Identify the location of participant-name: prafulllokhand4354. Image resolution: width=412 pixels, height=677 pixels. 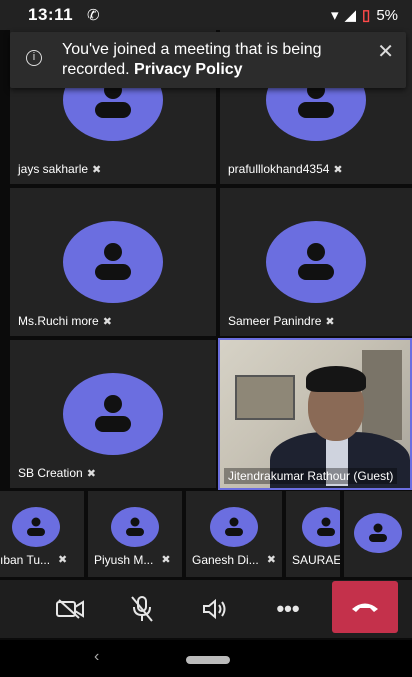
(279, 169).